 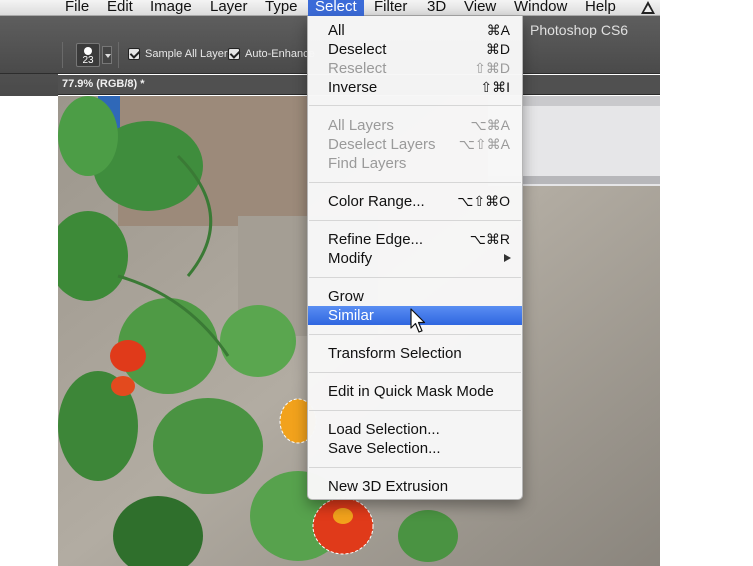 I want to click on menu-filter: Filter, so click(x=390, y=8).